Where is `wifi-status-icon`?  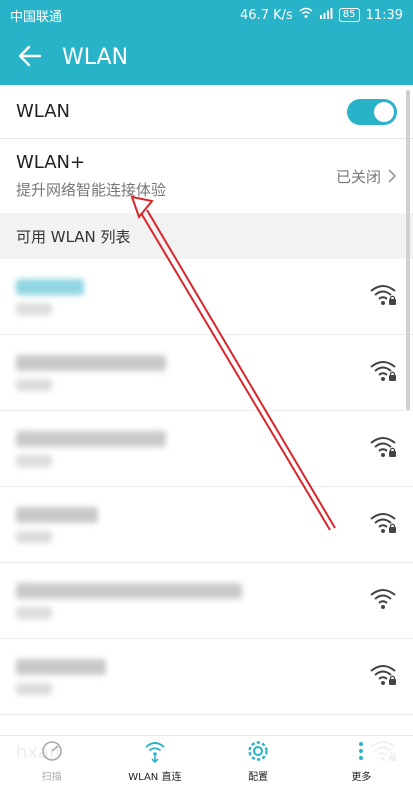 wifi-status-icon is located at coordinates (306, 15).